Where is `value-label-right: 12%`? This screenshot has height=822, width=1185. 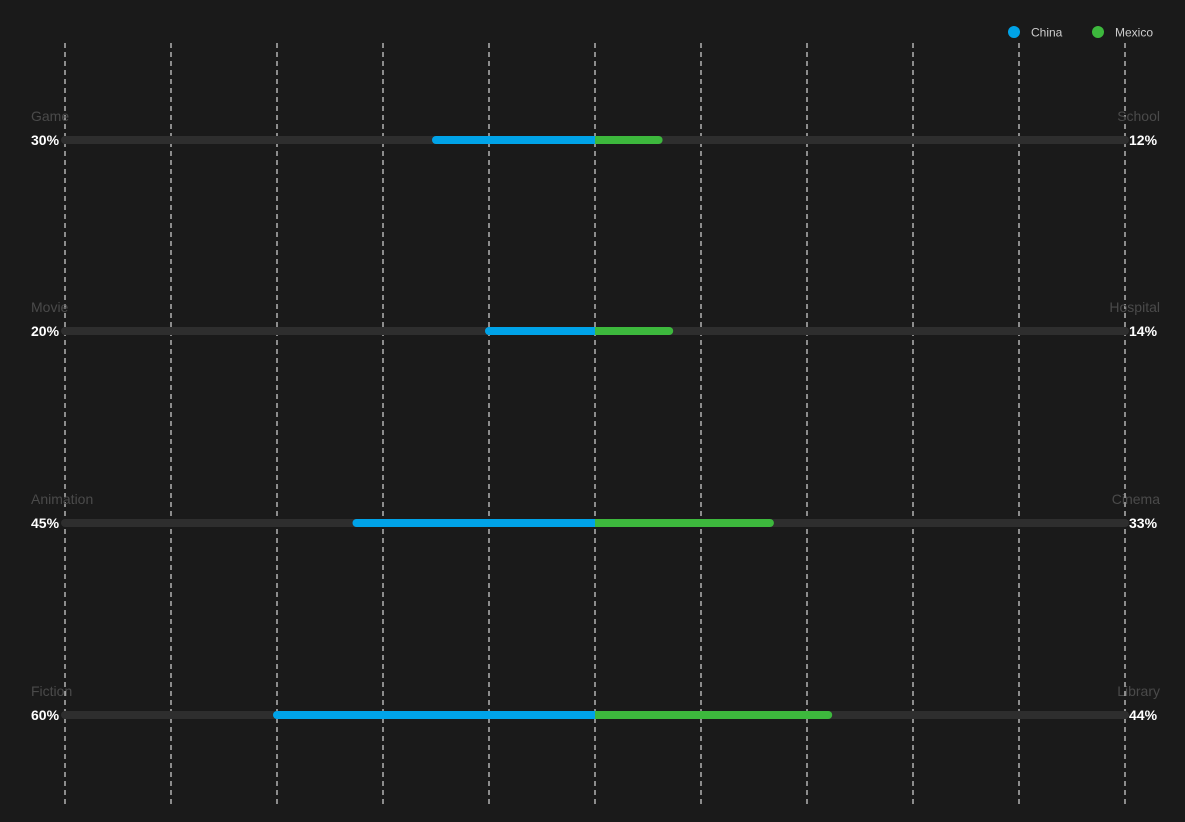
value-label-right: 12% is located at coordinates (1143, 140).